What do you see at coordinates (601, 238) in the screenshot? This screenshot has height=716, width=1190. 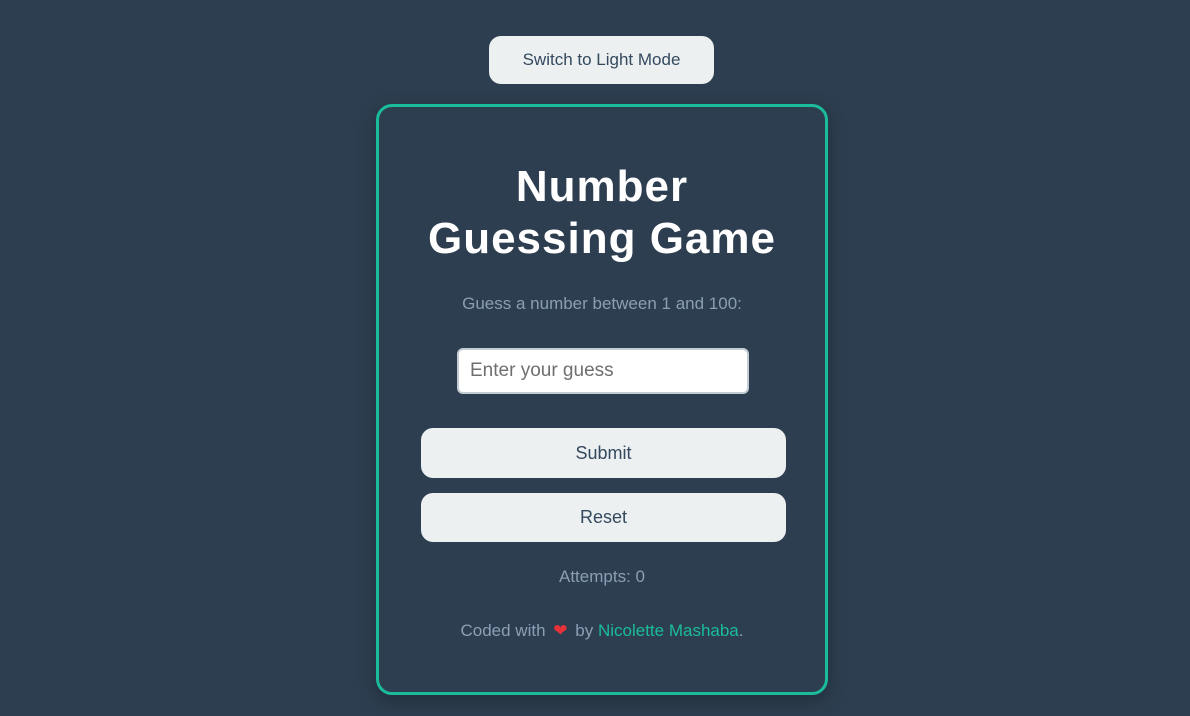 I see `title-line-2: Guessing Game` at bounding box center [601, 238].